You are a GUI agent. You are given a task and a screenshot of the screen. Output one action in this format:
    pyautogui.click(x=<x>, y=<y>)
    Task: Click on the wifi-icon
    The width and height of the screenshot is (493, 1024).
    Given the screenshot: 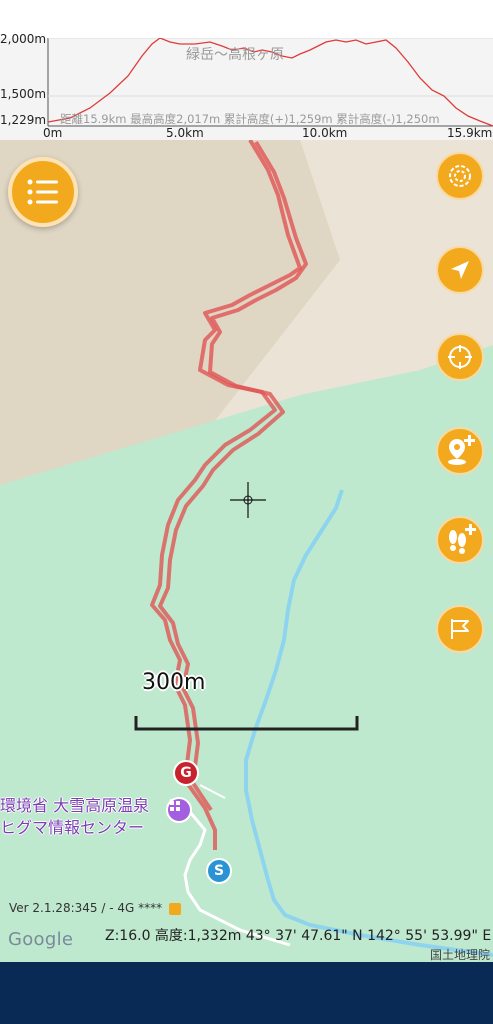 What is the action you would take?
    pyautogui.click(x=174, y=908)
    